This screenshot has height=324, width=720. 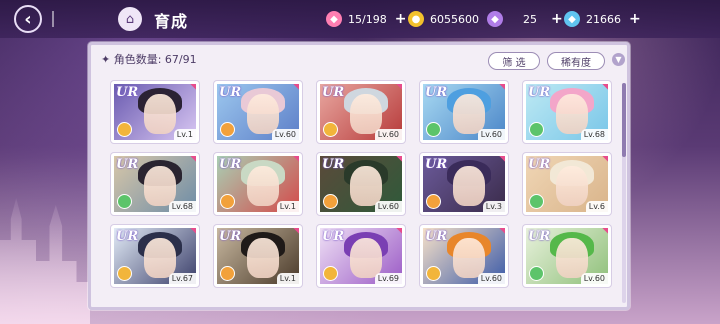 What do you see at coordinates (572, 19) in the screenshot?
I see `diamond-icon: ◆` at bounding box center [572, 19].